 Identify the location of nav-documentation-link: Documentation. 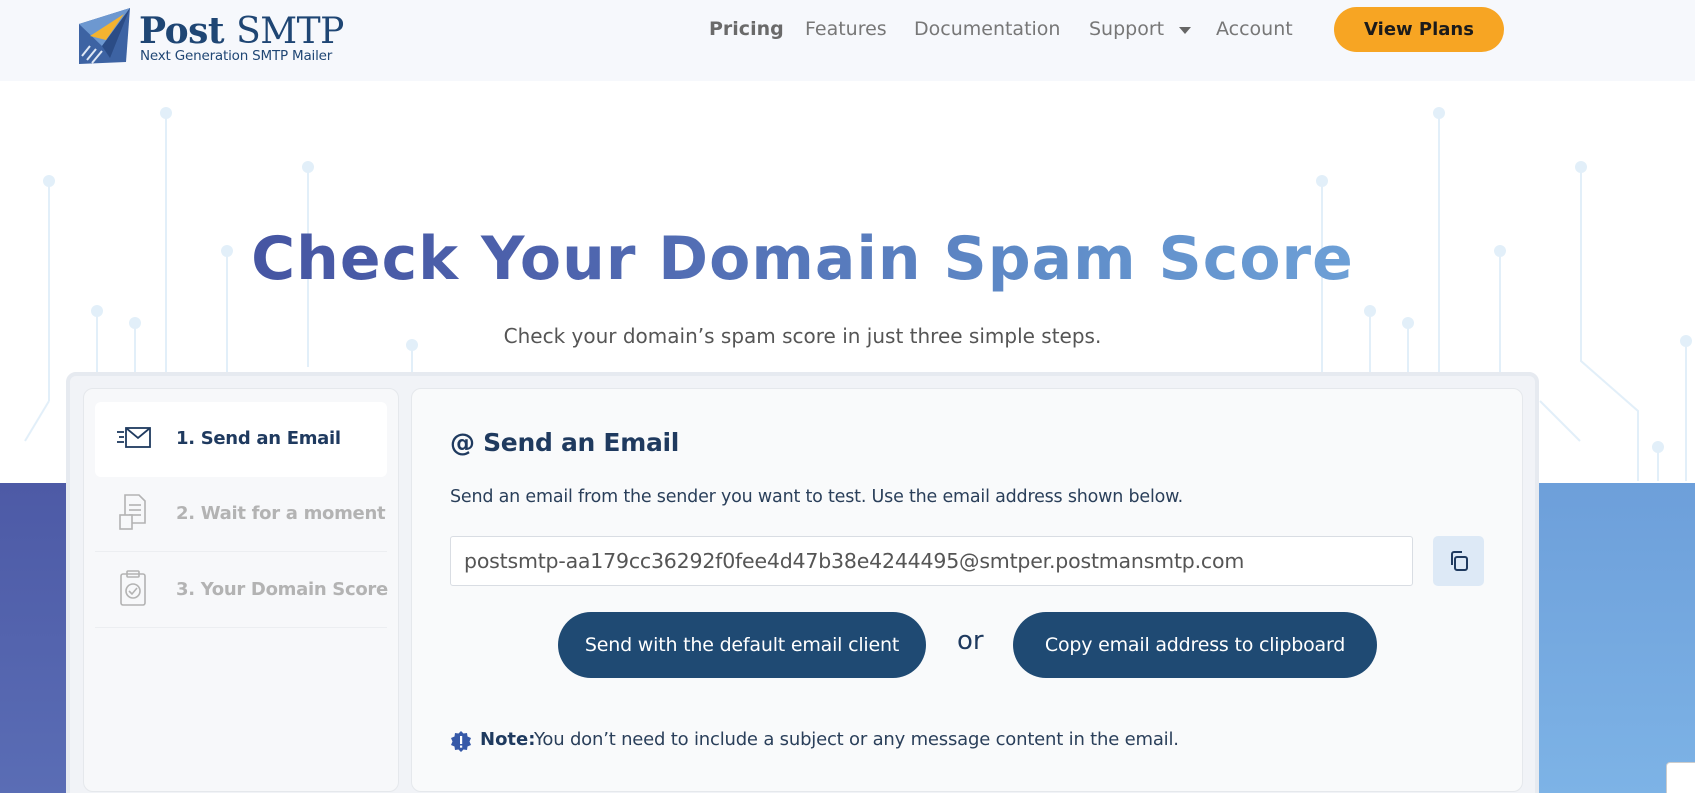
(987, 30).